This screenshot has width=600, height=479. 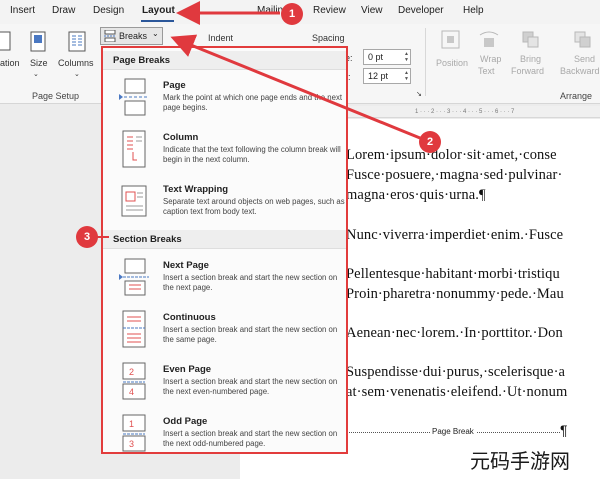 I want to click on send-backward-label-2: Backward, so click(x=580, y=71).